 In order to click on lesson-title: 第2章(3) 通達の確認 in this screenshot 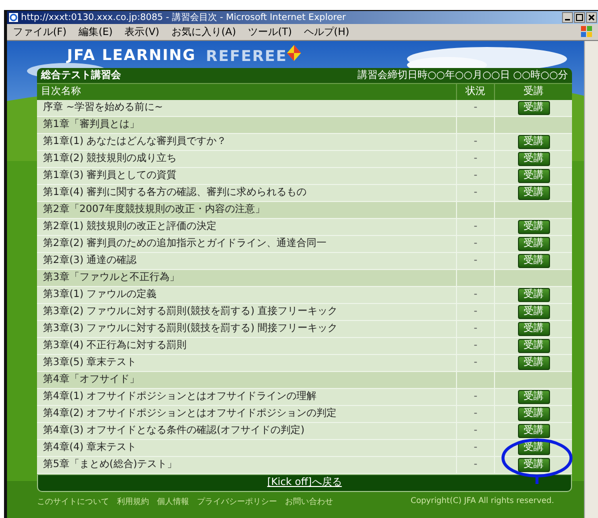, I will do `click(90, 261)`.